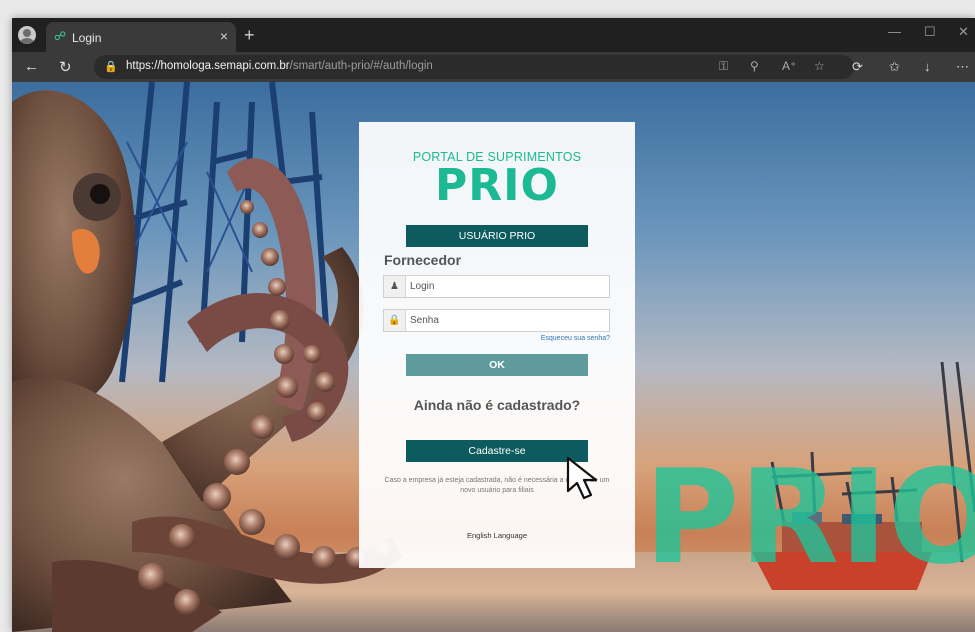  Describe the element at coordinates (497, 185) in the screenshot. I see `prio-logo: PRIO` at that location.